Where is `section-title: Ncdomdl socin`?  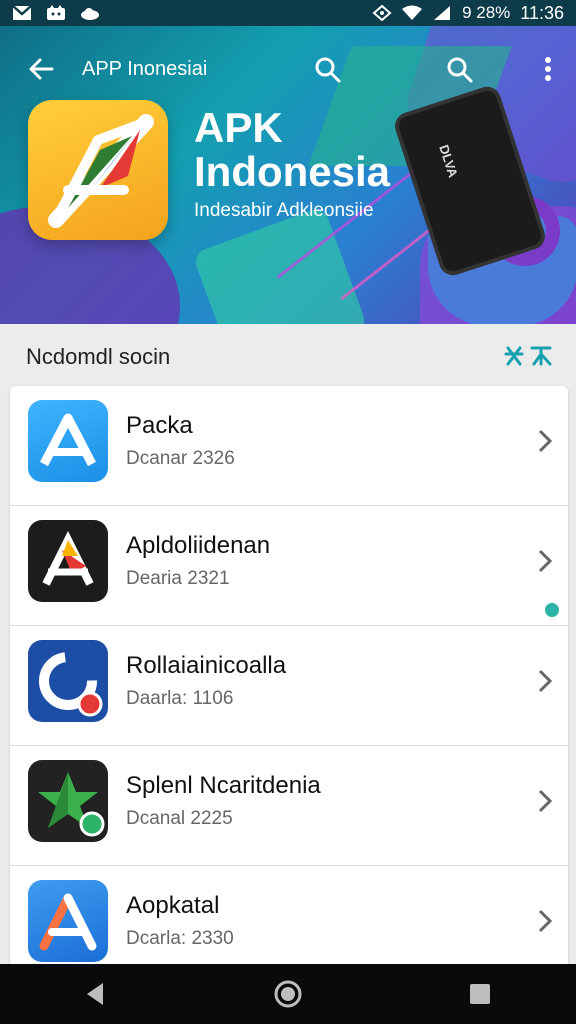
section-title: Ncdomdl socin is located at coordinates (98, 356).